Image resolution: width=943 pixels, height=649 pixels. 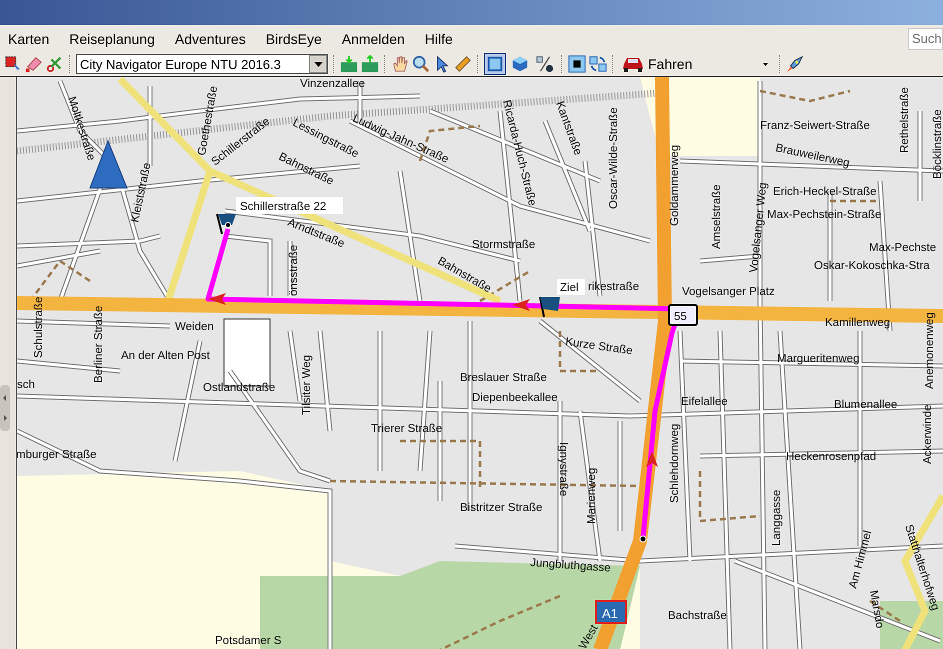 I want to click on street-label: Schulstraße, so click(x=39, y=327).